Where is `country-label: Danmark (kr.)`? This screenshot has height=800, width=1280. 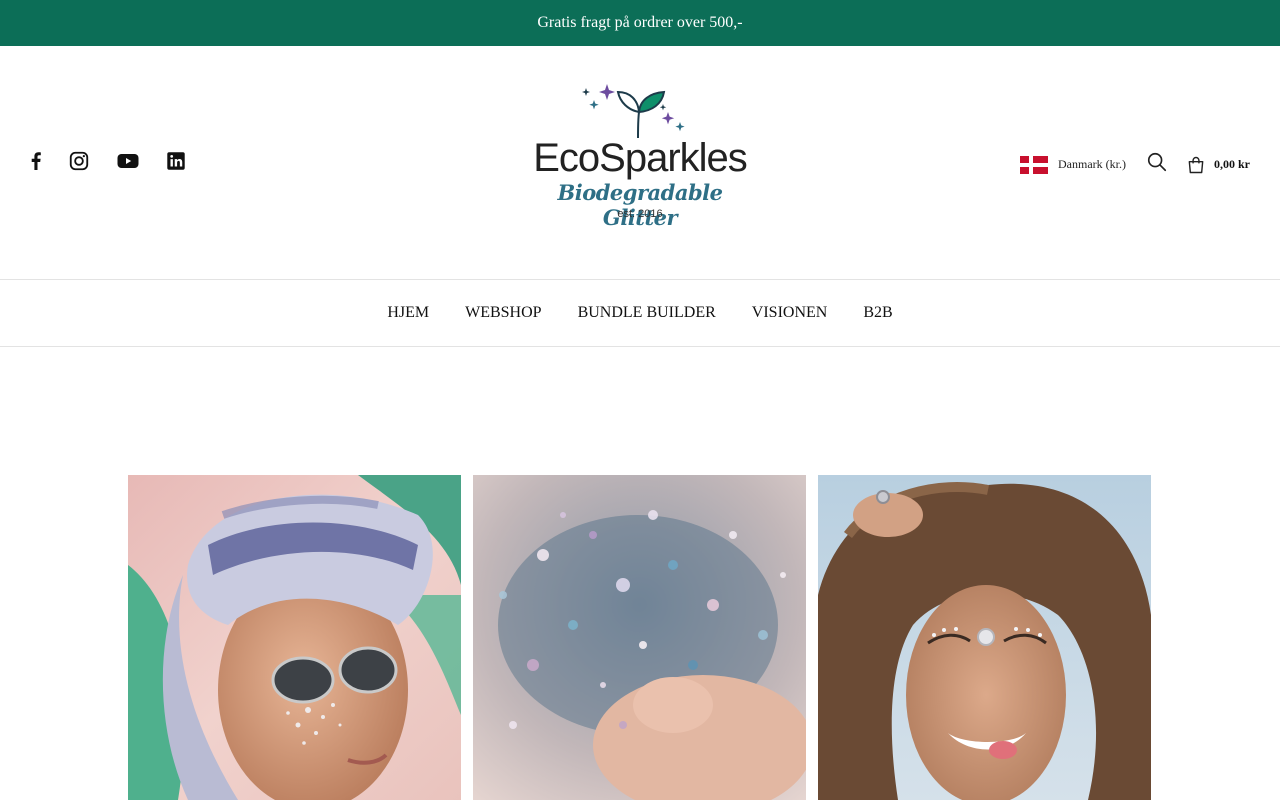
country-label: Danmark (kr.) is located at coordinates (1092, 164).